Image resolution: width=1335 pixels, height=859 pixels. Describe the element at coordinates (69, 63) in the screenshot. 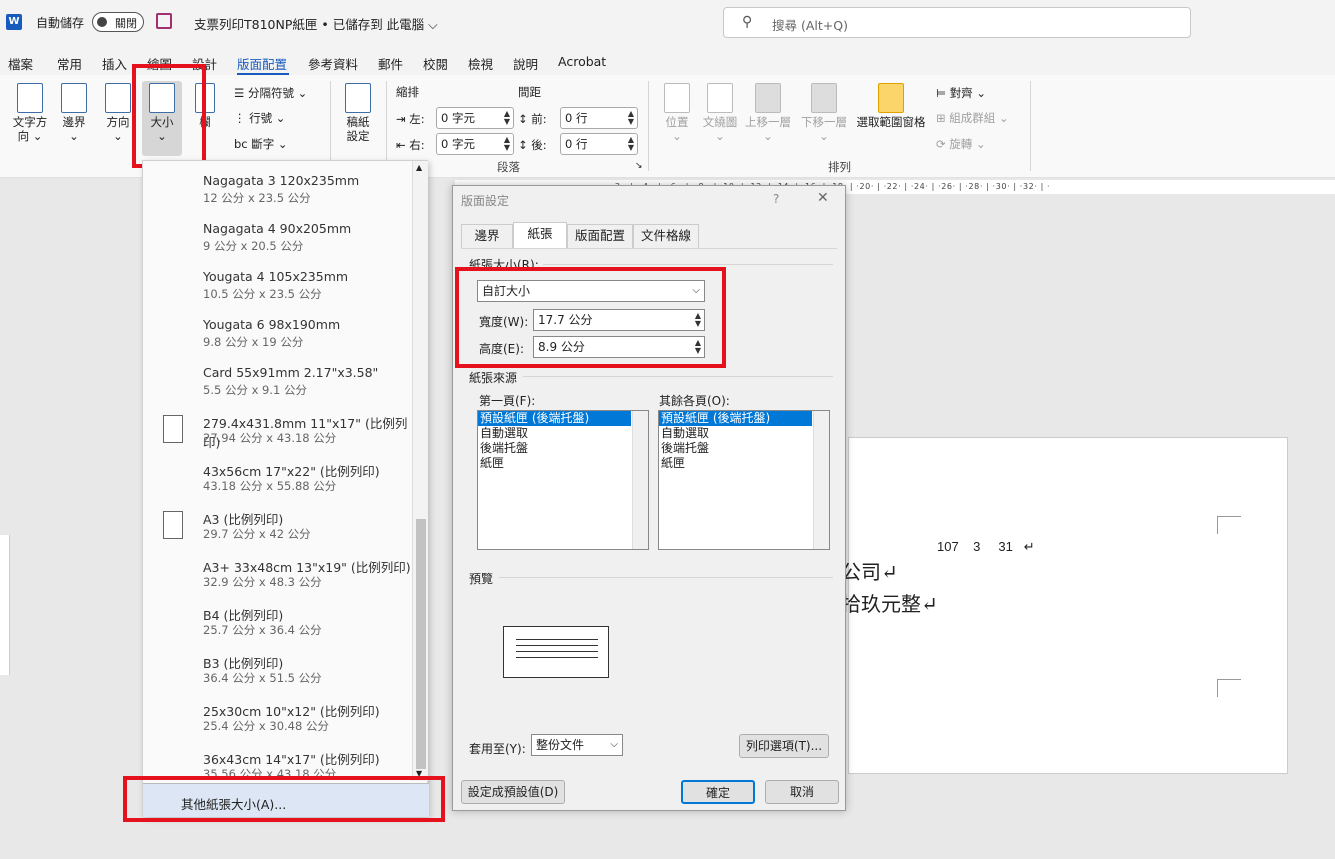

I see `tab-home: 常用` at that location.